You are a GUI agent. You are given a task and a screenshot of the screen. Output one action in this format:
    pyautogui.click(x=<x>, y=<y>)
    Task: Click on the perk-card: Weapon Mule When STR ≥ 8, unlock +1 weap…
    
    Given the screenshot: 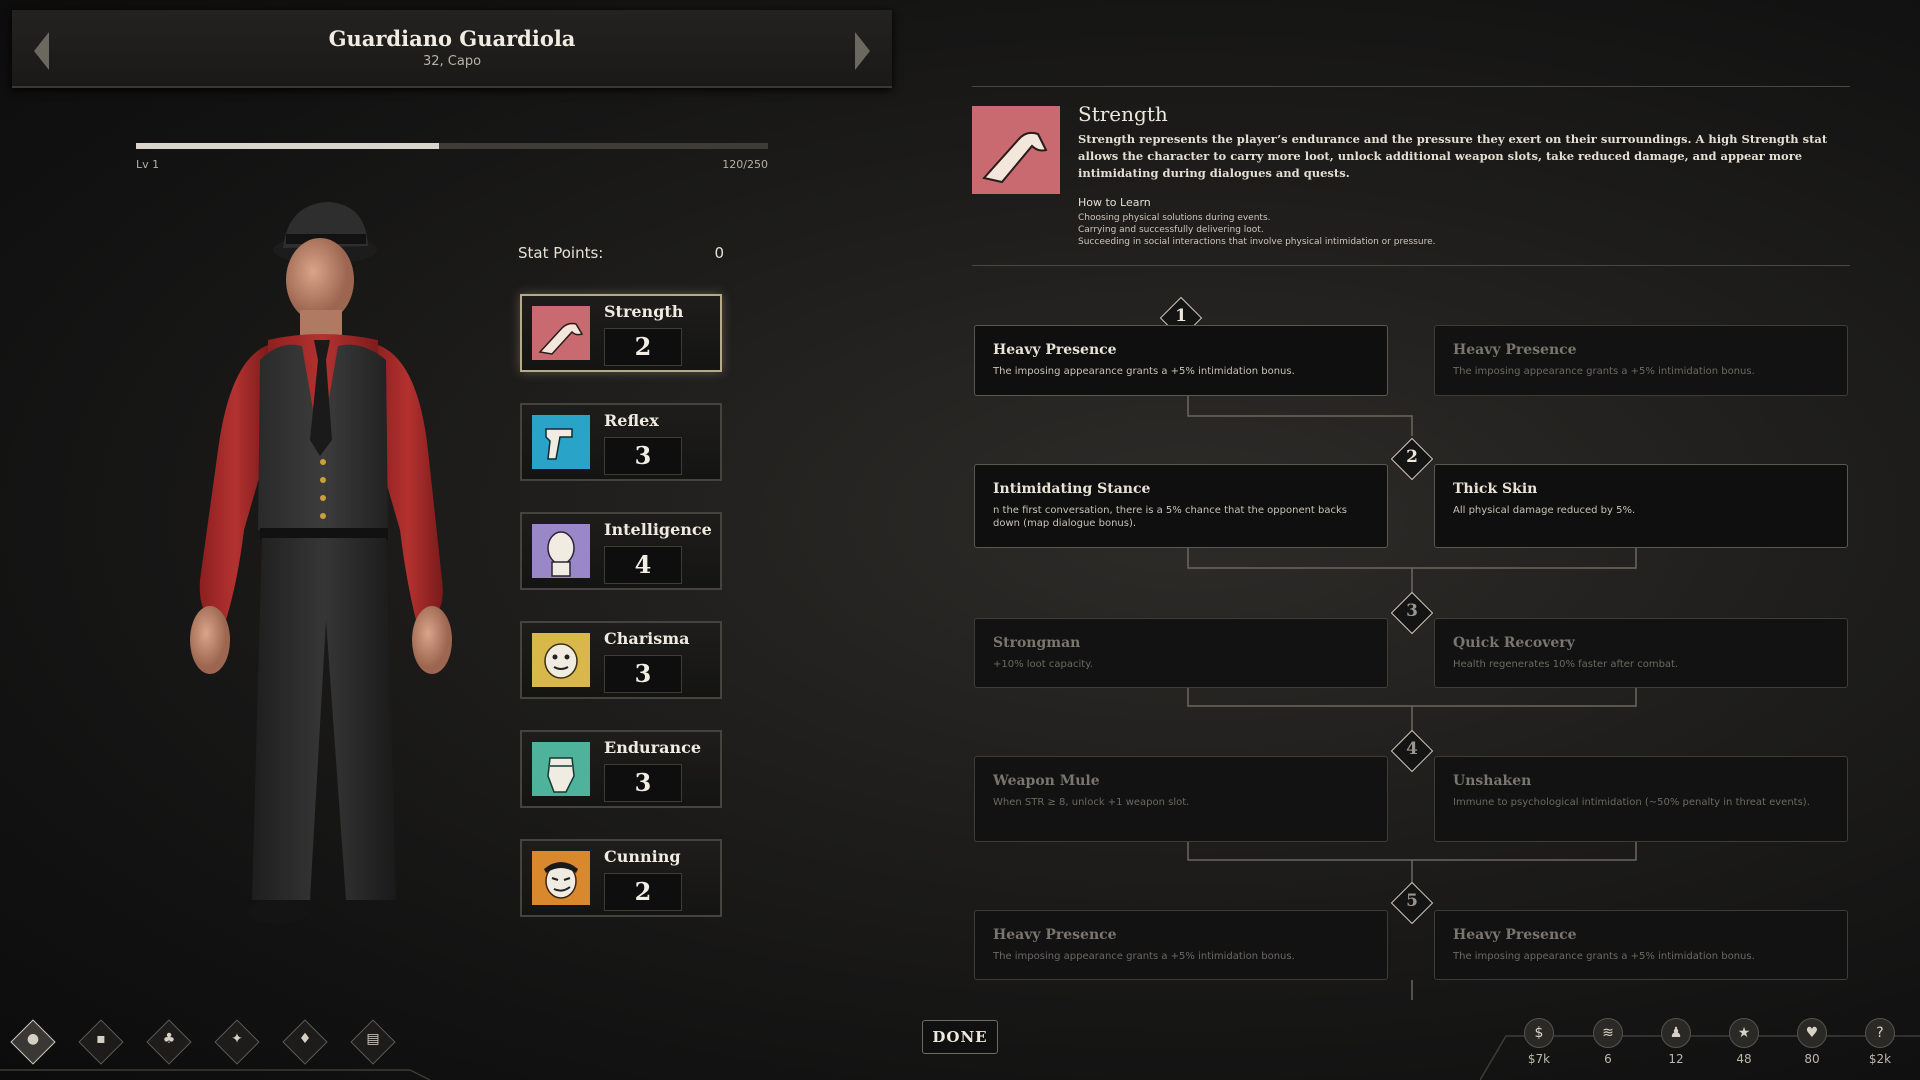 What is the action you would take?
    pyautogui.click(x=1181, y=799)
    